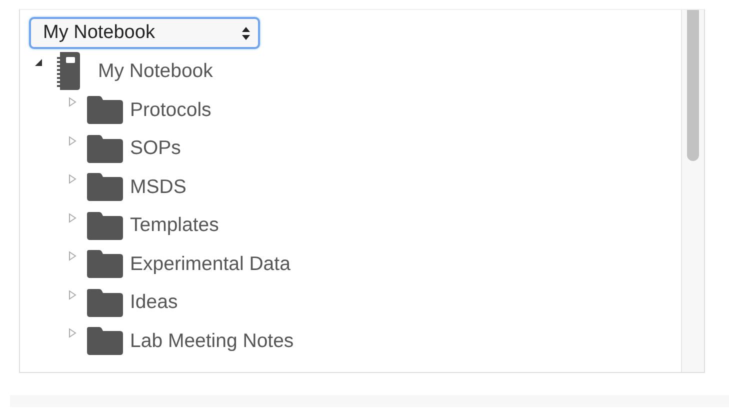 The width and height of the screenshot is (729, 412). Describe the element at coordinates (212, 341) in the screenshot. I see `tree-item: Lab Meeting Notes` at that location.